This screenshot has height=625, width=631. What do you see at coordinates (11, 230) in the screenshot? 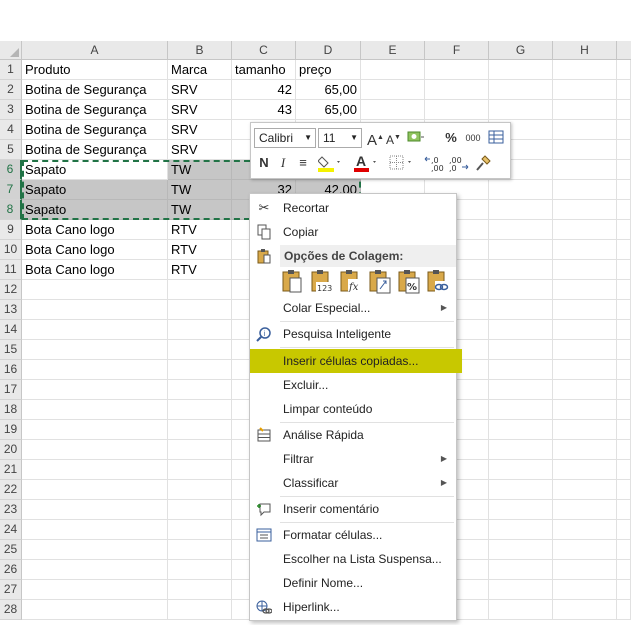
I see `row-header: 9` at bounding box center [11, 230].